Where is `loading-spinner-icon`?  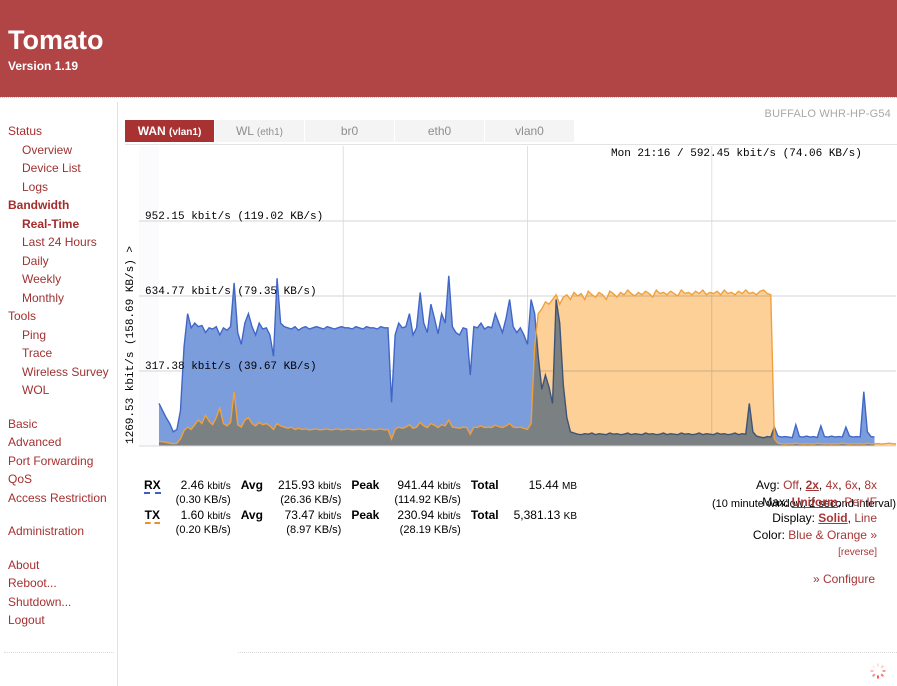 loading-spinner-icon is located at coordinates (878, 671).